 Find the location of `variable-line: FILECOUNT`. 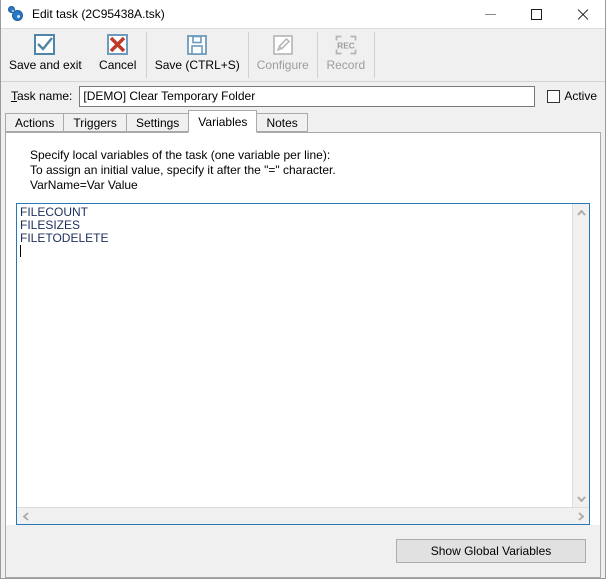

variable-line: FILECOUNT is located at coordinates (54, 212).